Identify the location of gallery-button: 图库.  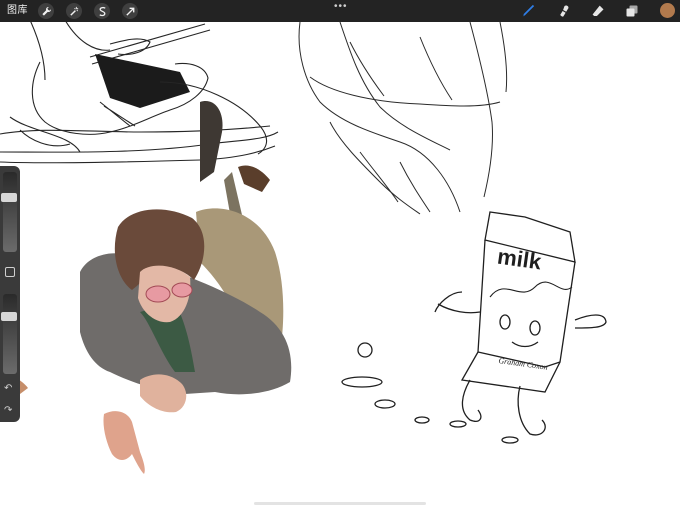
(17, 11).